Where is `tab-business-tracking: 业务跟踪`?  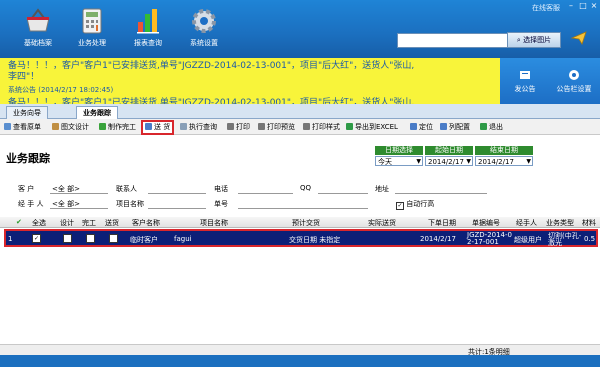
tab-business-tracking: 业务跟踪 is located at coordinates (97, 112).